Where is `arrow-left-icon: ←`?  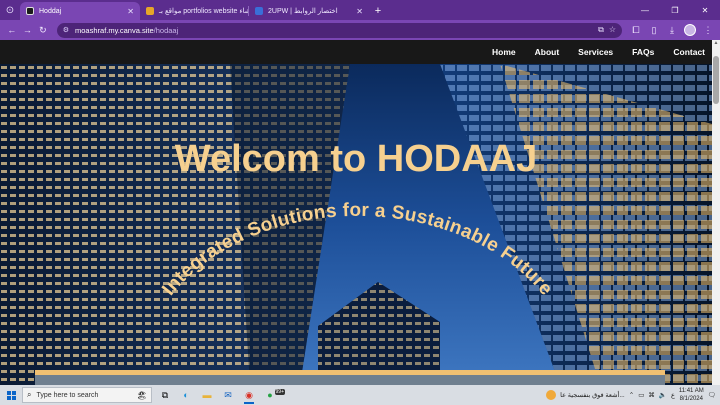 arrow-left-icon: ← is located at coordinates (12, 30).